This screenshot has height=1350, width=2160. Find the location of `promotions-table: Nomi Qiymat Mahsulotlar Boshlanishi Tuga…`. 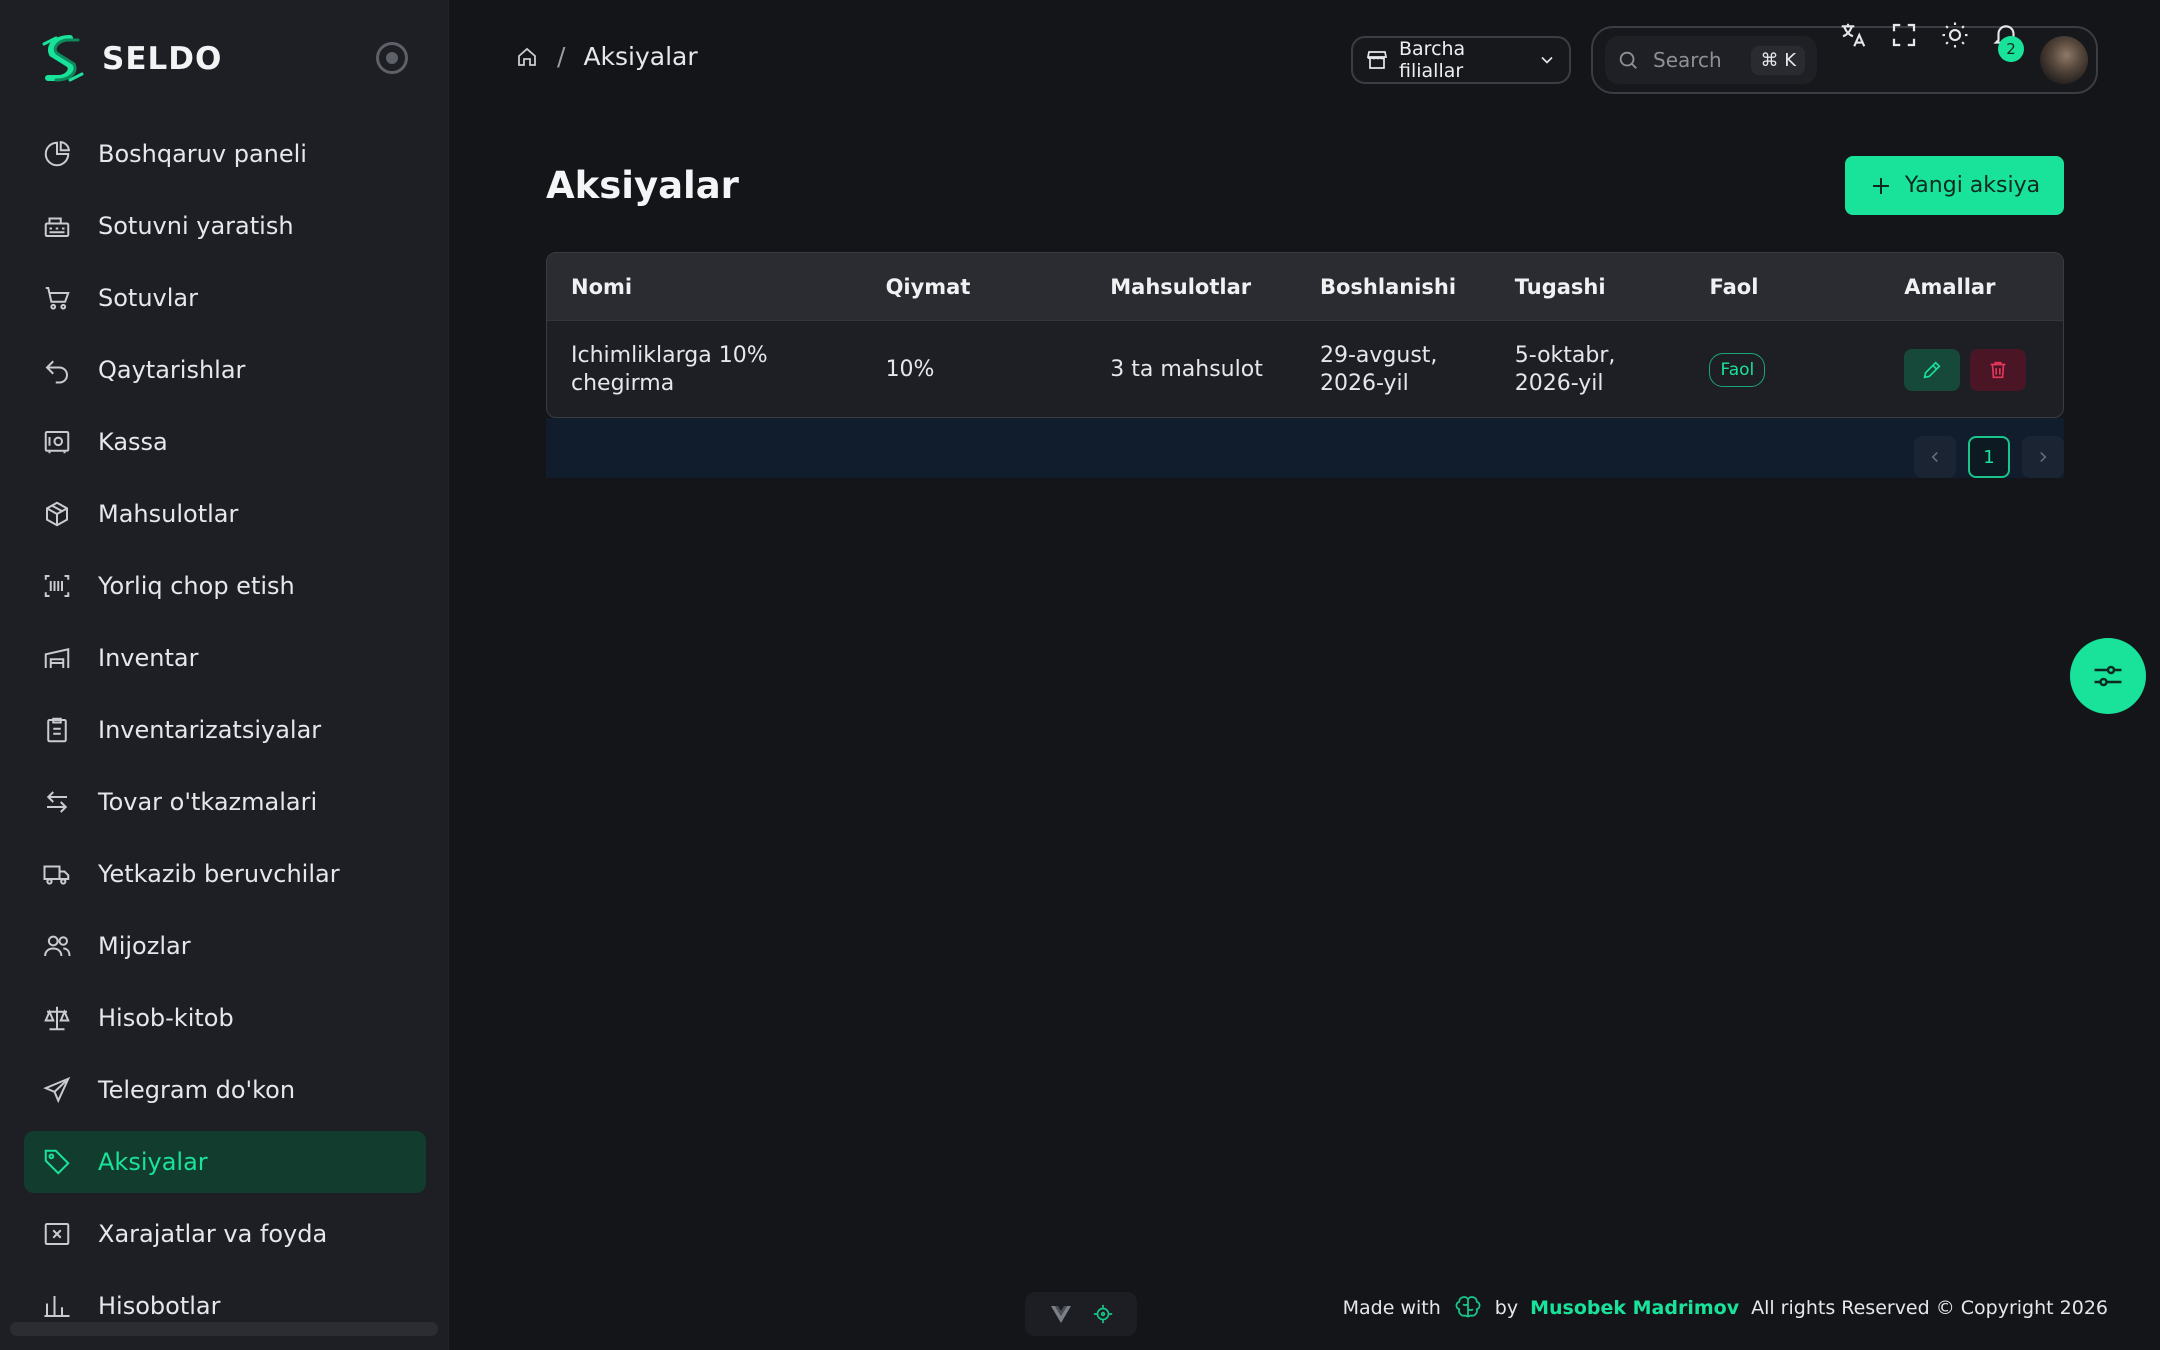

promotions-table: Nomi Qiymat Mahsulotlar Boshlanishi Tuga… is located at coordinates (1305, 335).